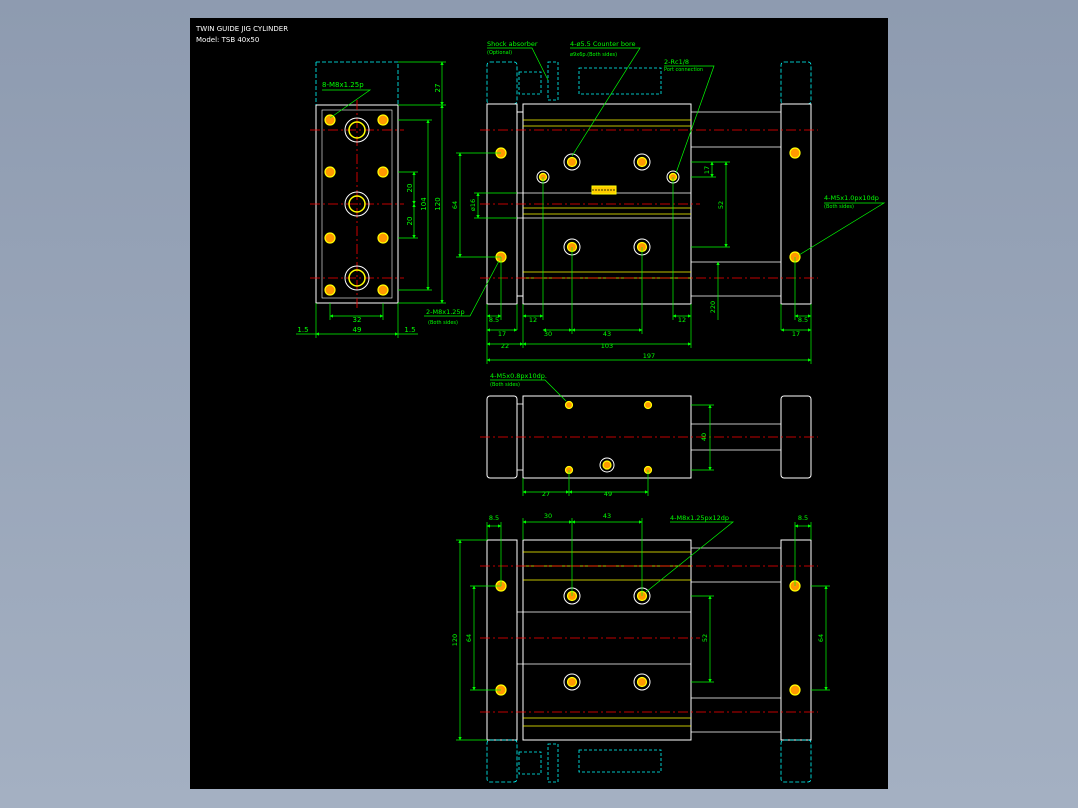 This screenshot has width=1078, height=808. What do you see at coordinates (227, 40) in the screenshot?
I see `drawing-model: Model: TSB 40x50` at bounding box center [227, 40].